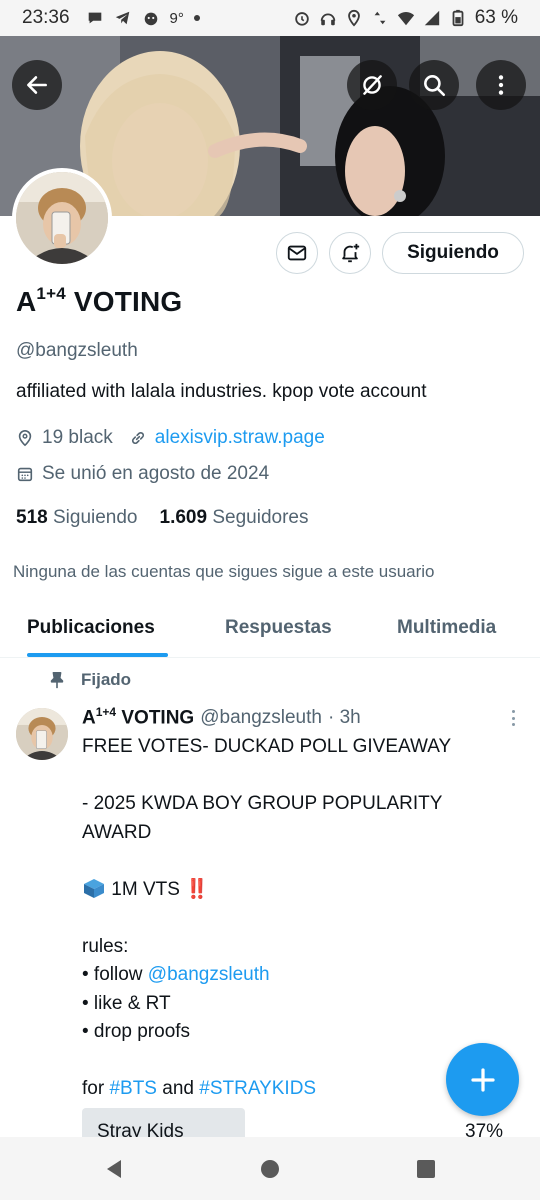  I want to click on arrow-left-icon, so click(37, 85).